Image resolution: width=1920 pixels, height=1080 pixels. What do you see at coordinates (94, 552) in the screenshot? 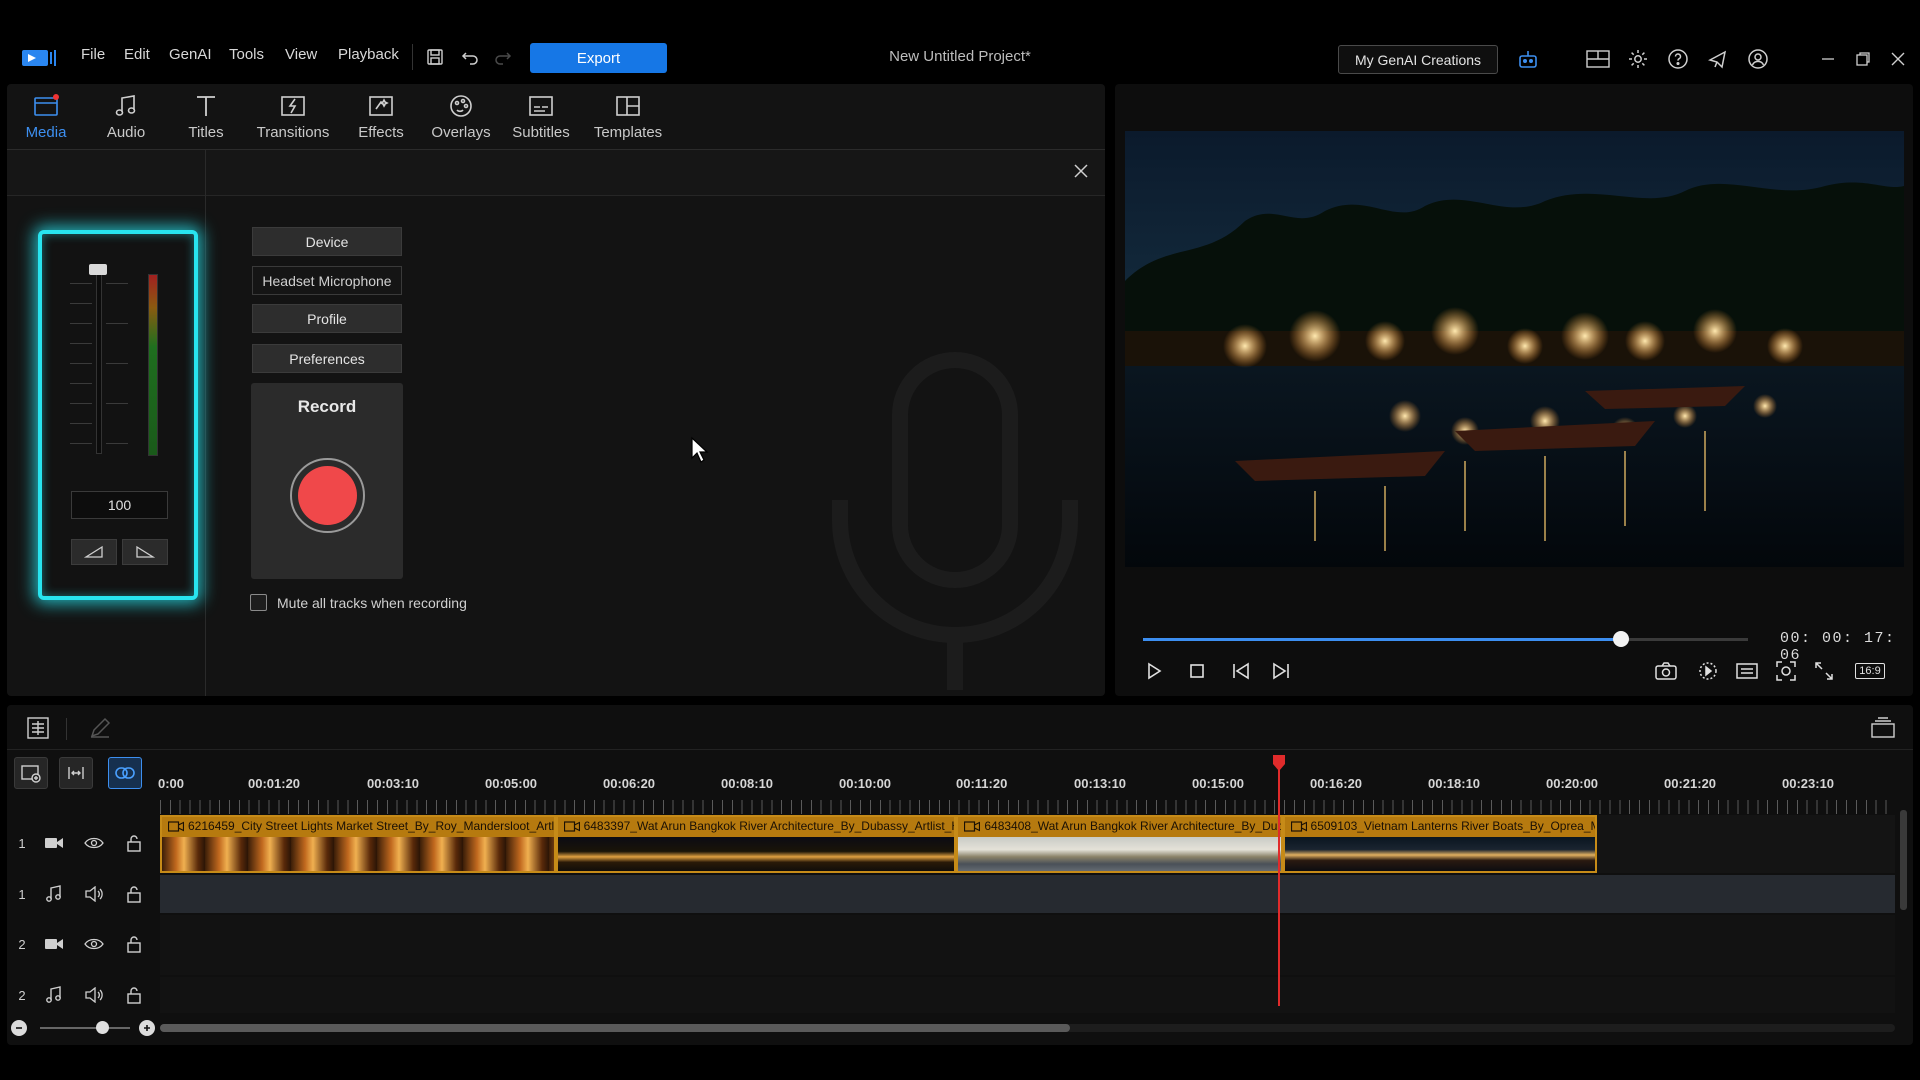
I see `fade-in-button` at bounding box center [94, 552].